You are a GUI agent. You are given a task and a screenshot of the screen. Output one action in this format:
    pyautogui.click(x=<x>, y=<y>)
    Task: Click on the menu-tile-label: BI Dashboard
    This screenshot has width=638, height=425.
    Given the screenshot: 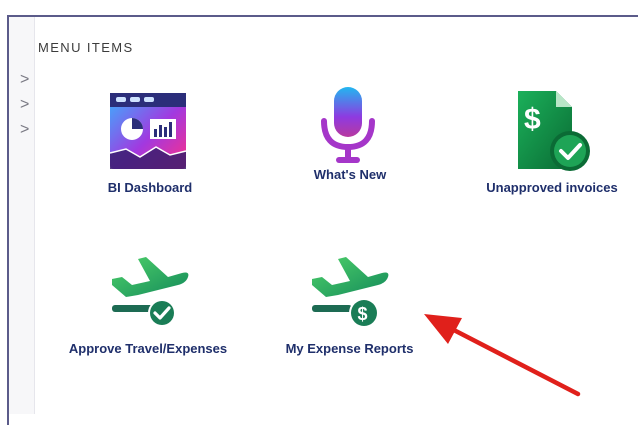 What is the action you would take?
    pyautogui.click(x=150, y=187)
    